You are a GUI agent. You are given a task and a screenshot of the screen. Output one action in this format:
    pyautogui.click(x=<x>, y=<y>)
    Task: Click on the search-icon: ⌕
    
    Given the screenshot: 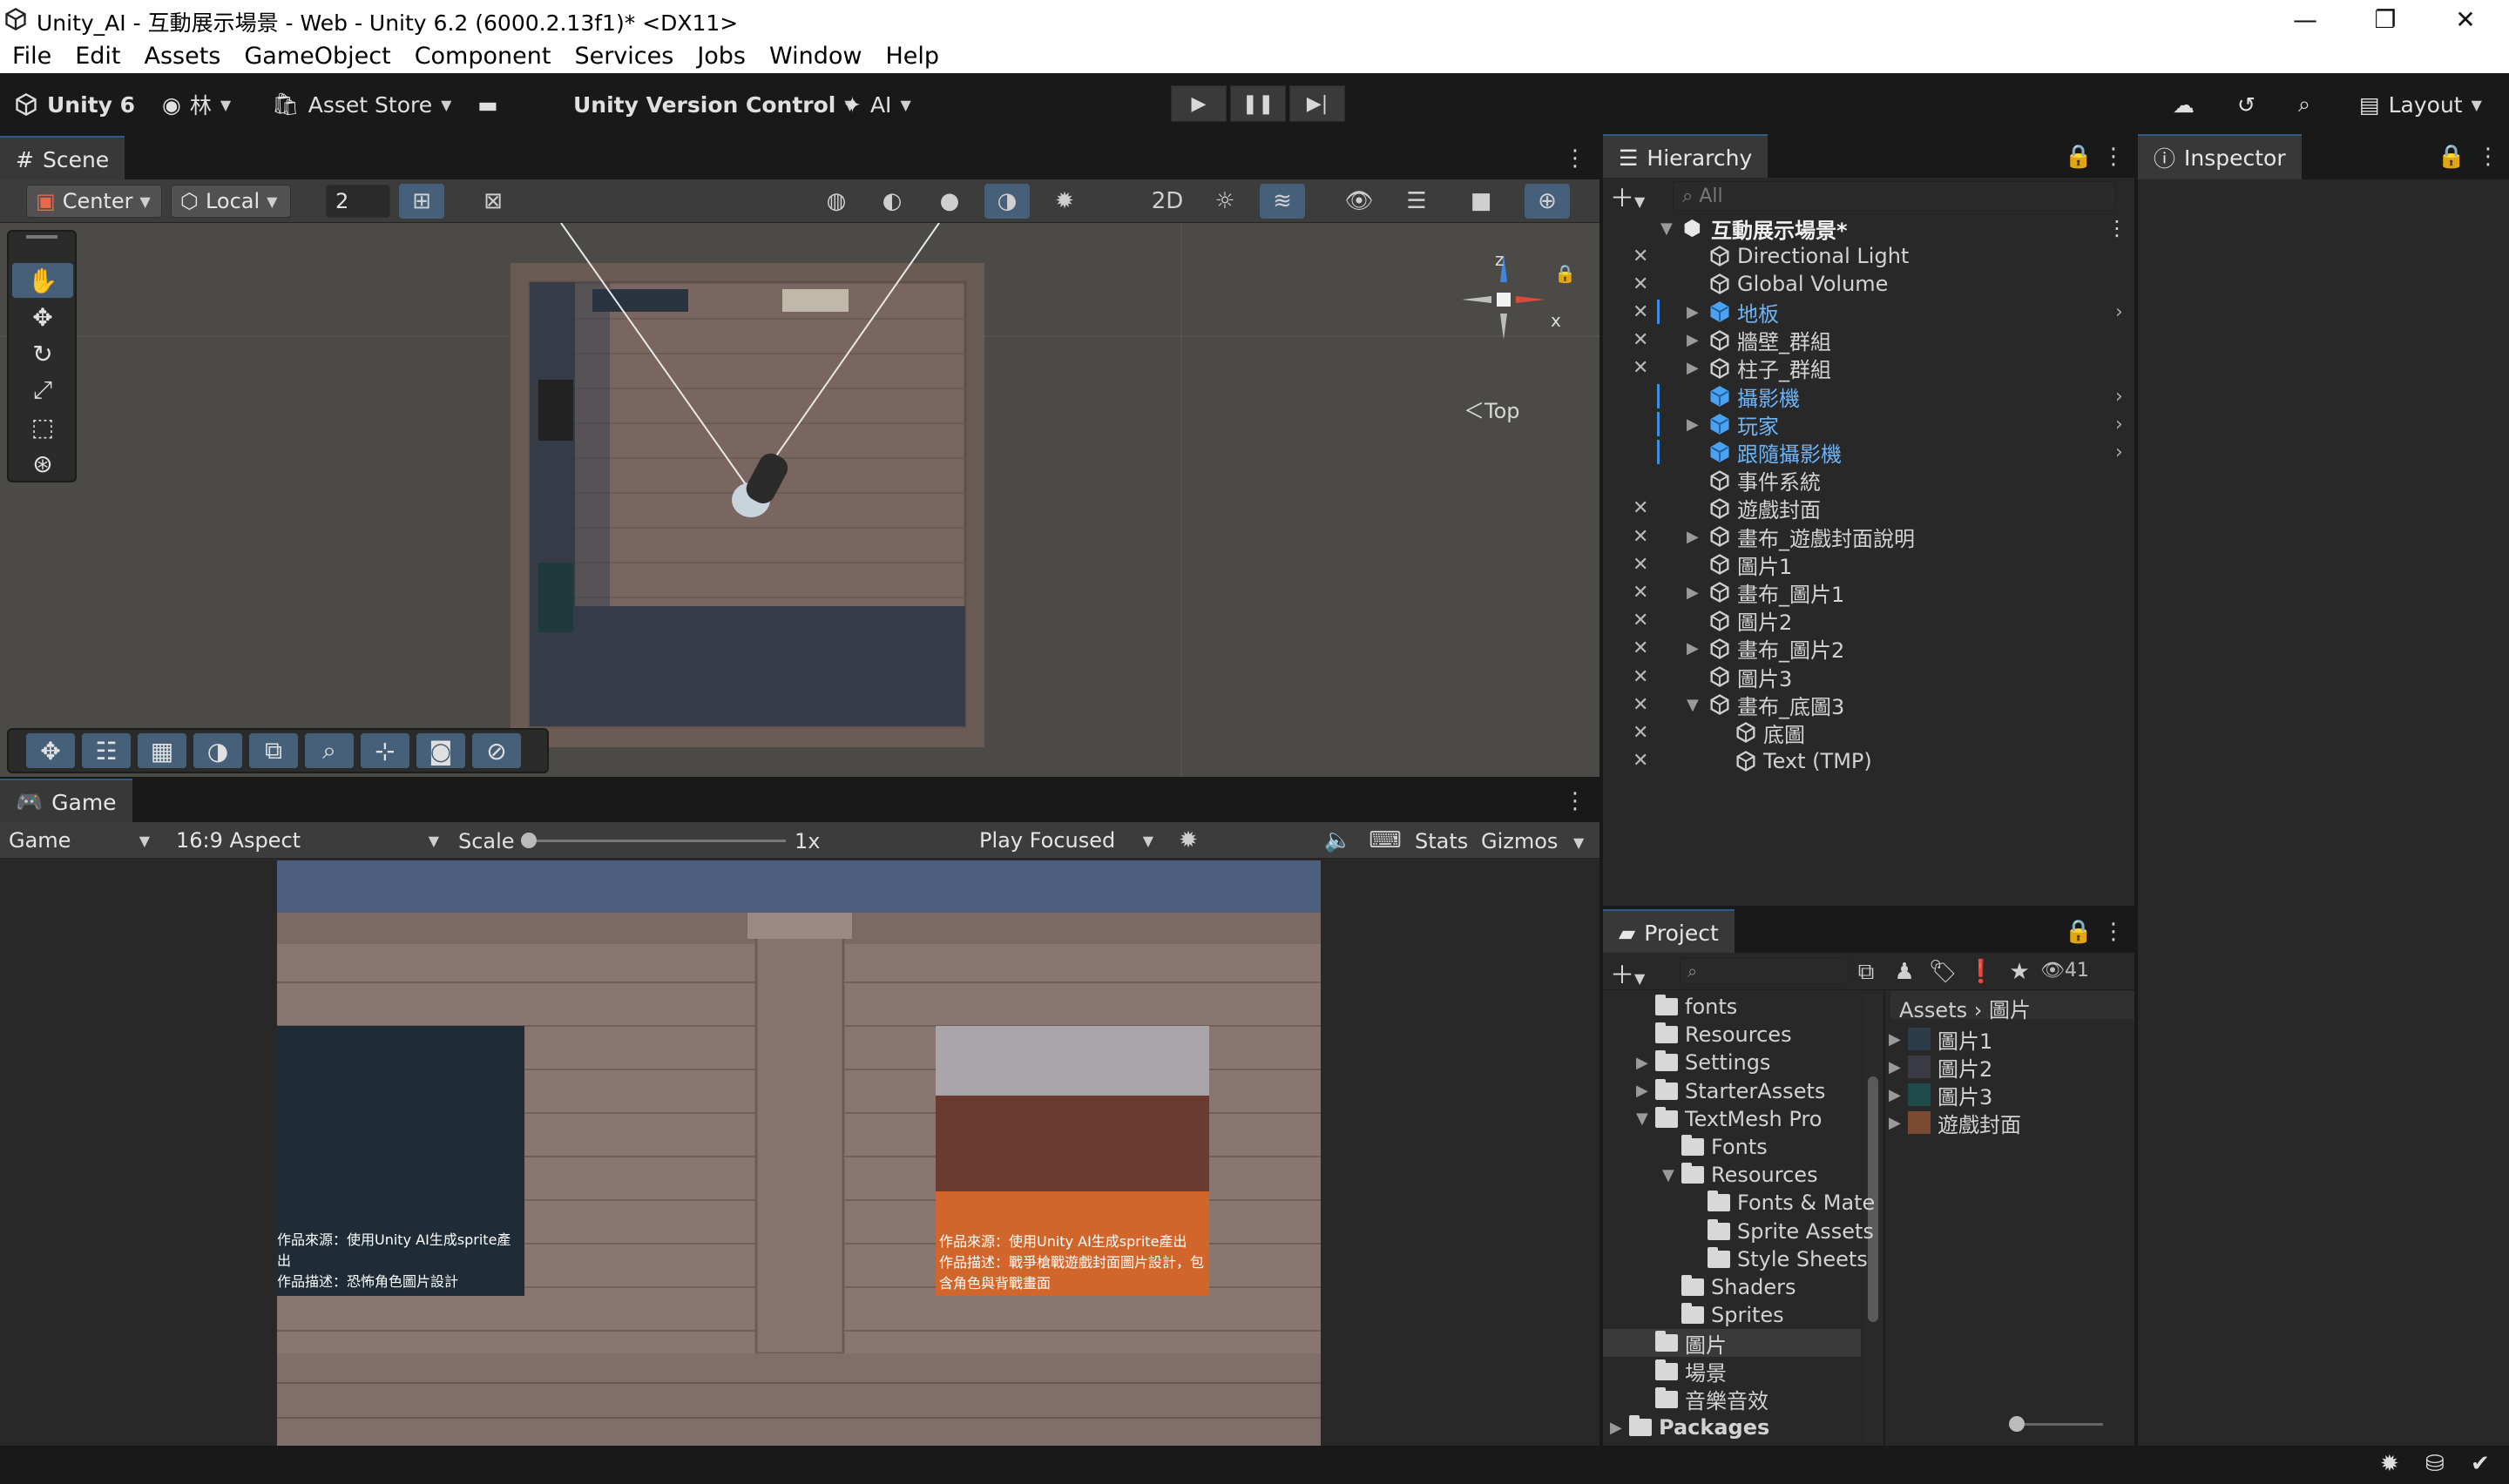 What is the action you would take?
    pyautogui.click(x=2304, y=104)
    